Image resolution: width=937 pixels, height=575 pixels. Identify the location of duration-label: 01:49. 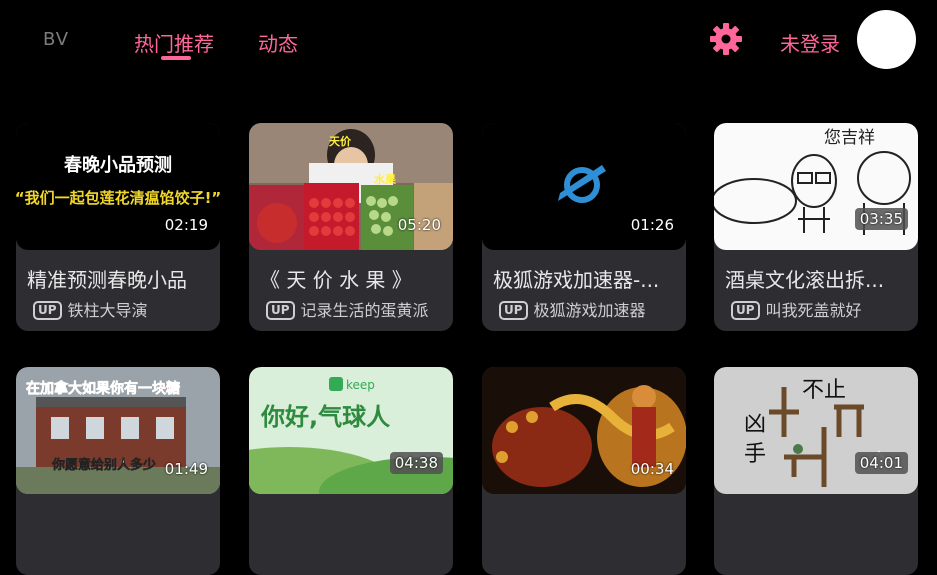
(186, 469).